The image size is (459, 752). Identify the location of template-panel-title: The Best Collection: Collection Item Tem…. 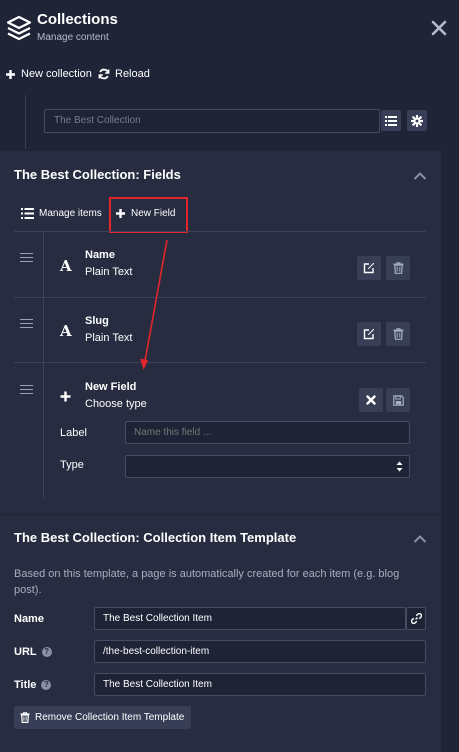
(155, 537).